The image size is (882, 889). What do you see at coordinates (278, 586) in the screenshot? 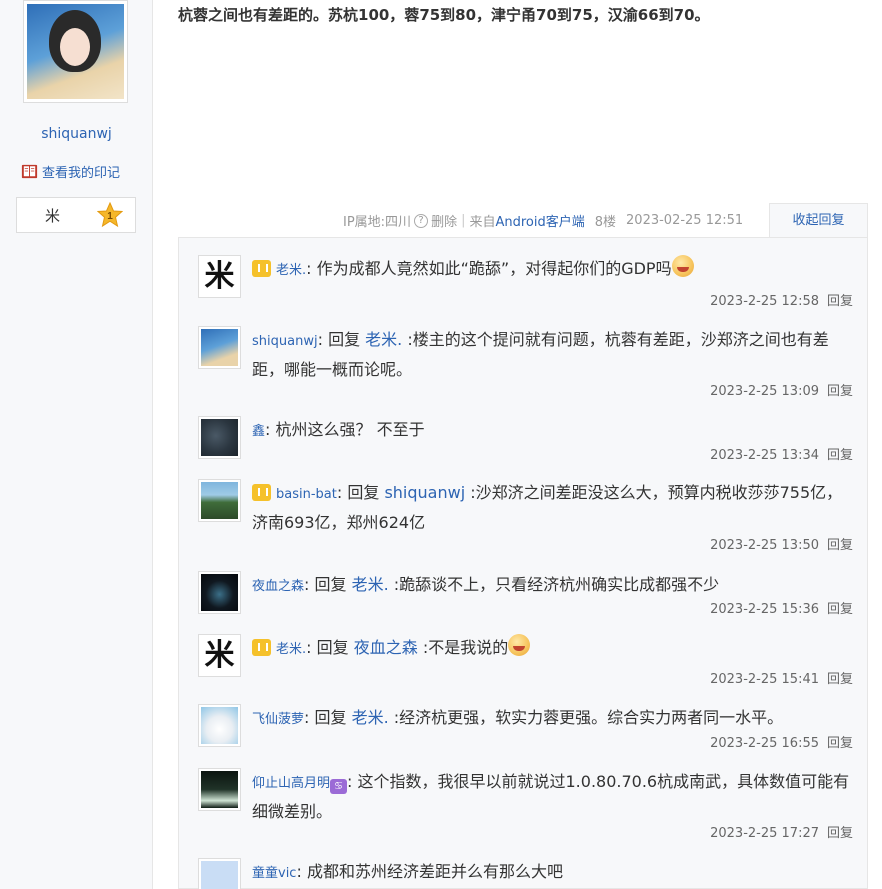
I see `reply-username: 夜血之森` at bounding box center [278, 586].